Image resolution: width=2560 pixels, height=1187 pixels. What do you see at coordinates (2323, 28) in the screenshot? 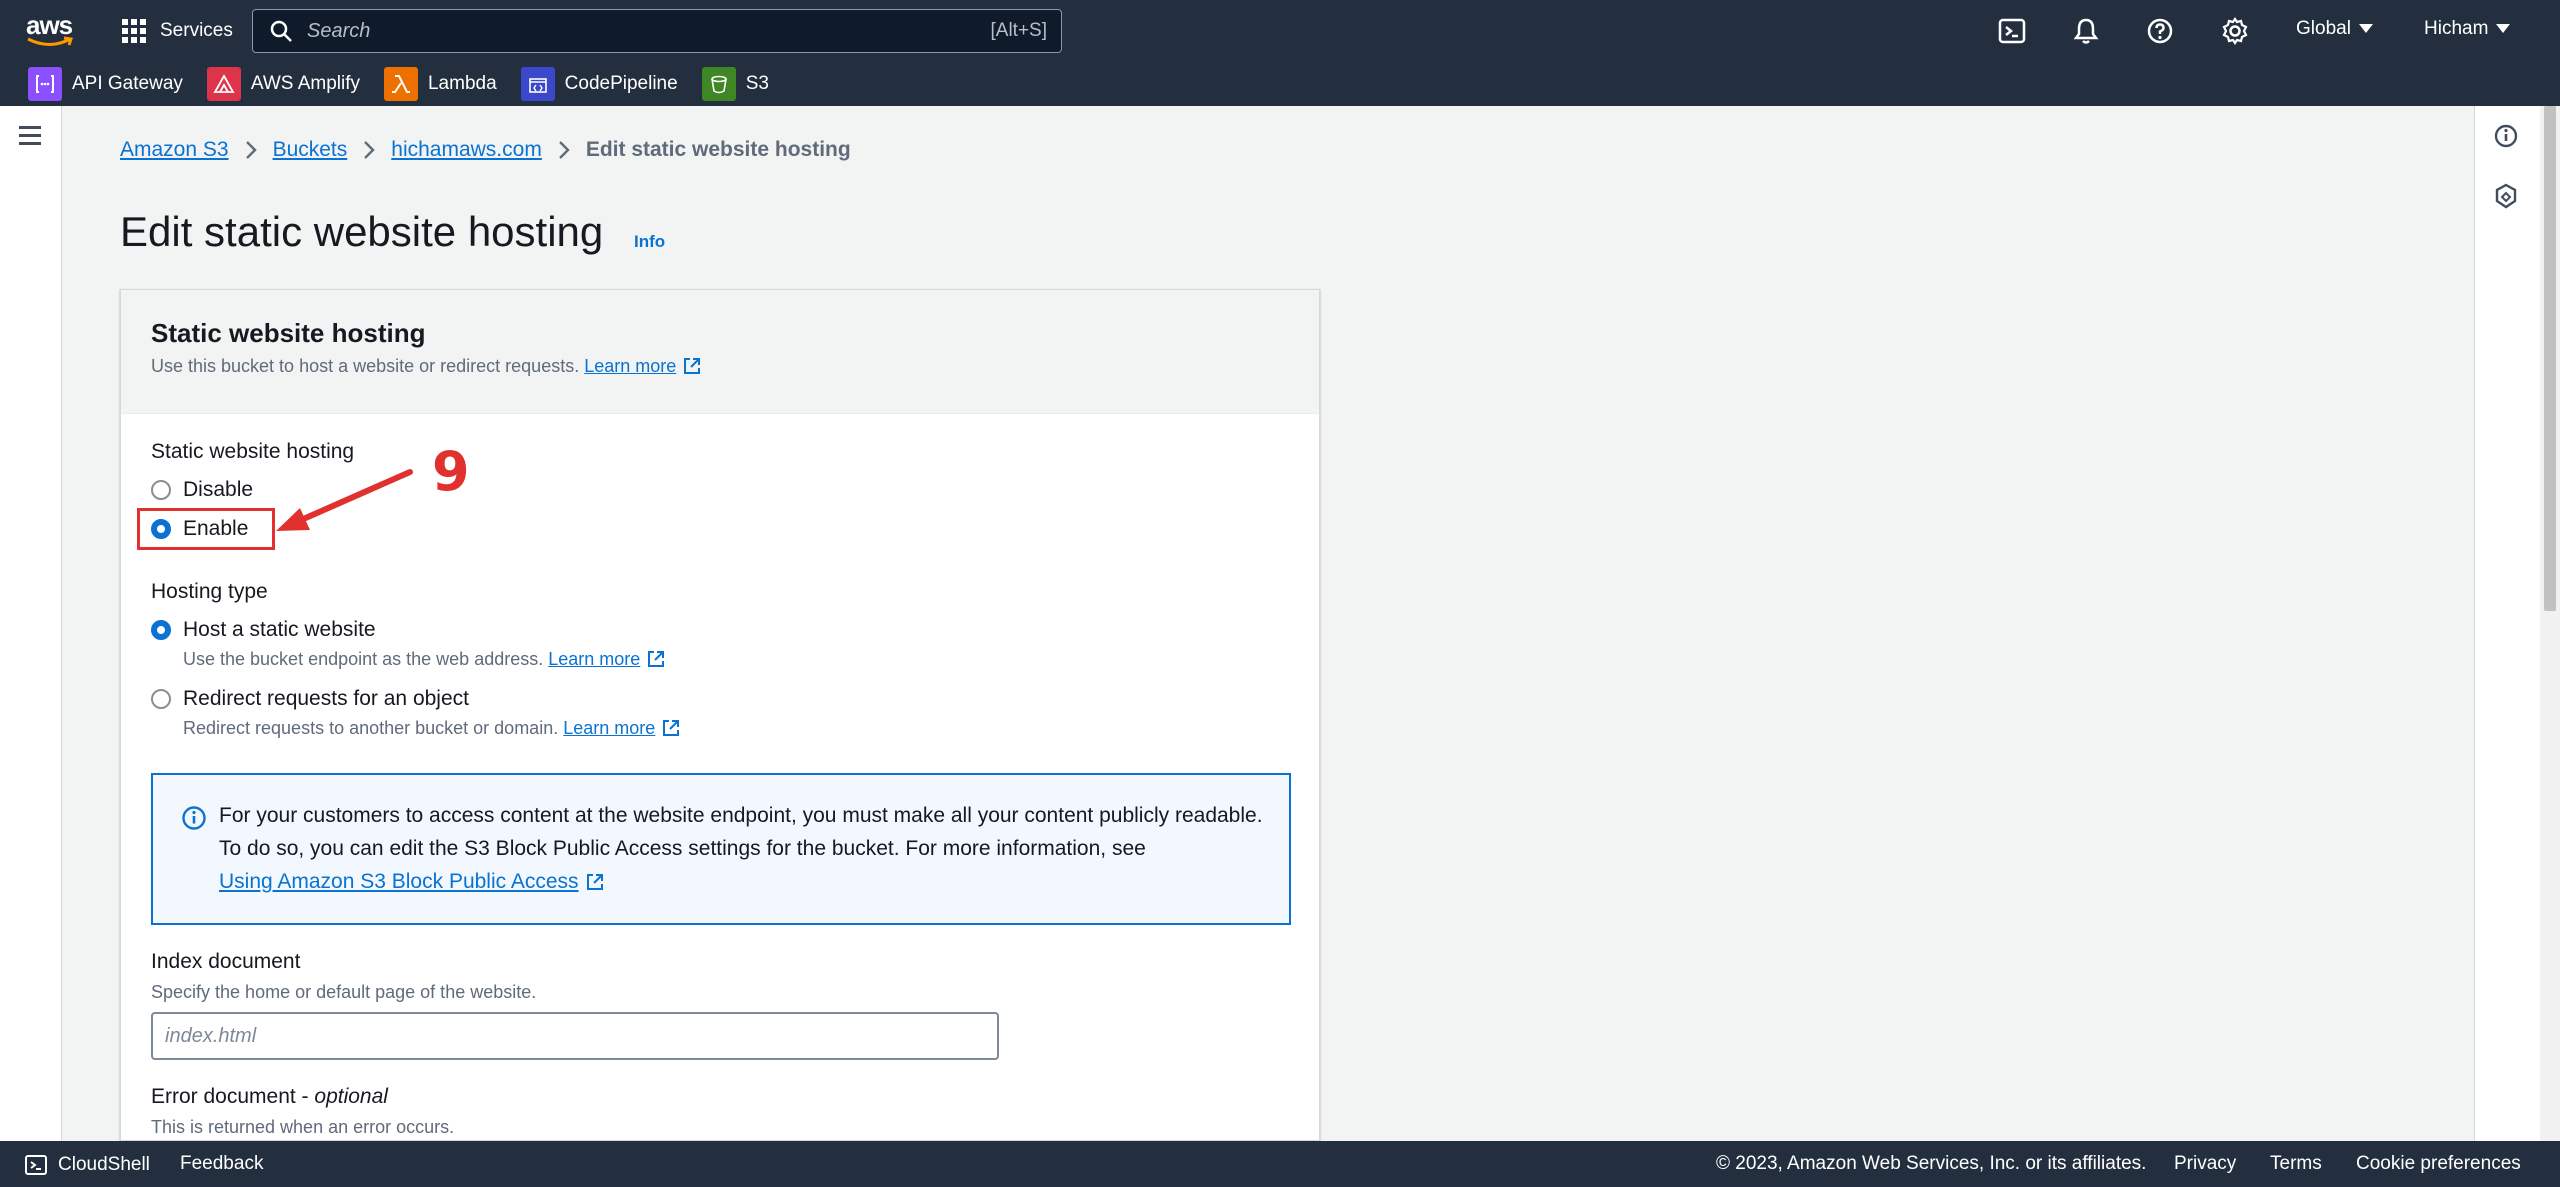
I see `region-label: Global` at bounding box center [2323, 28].